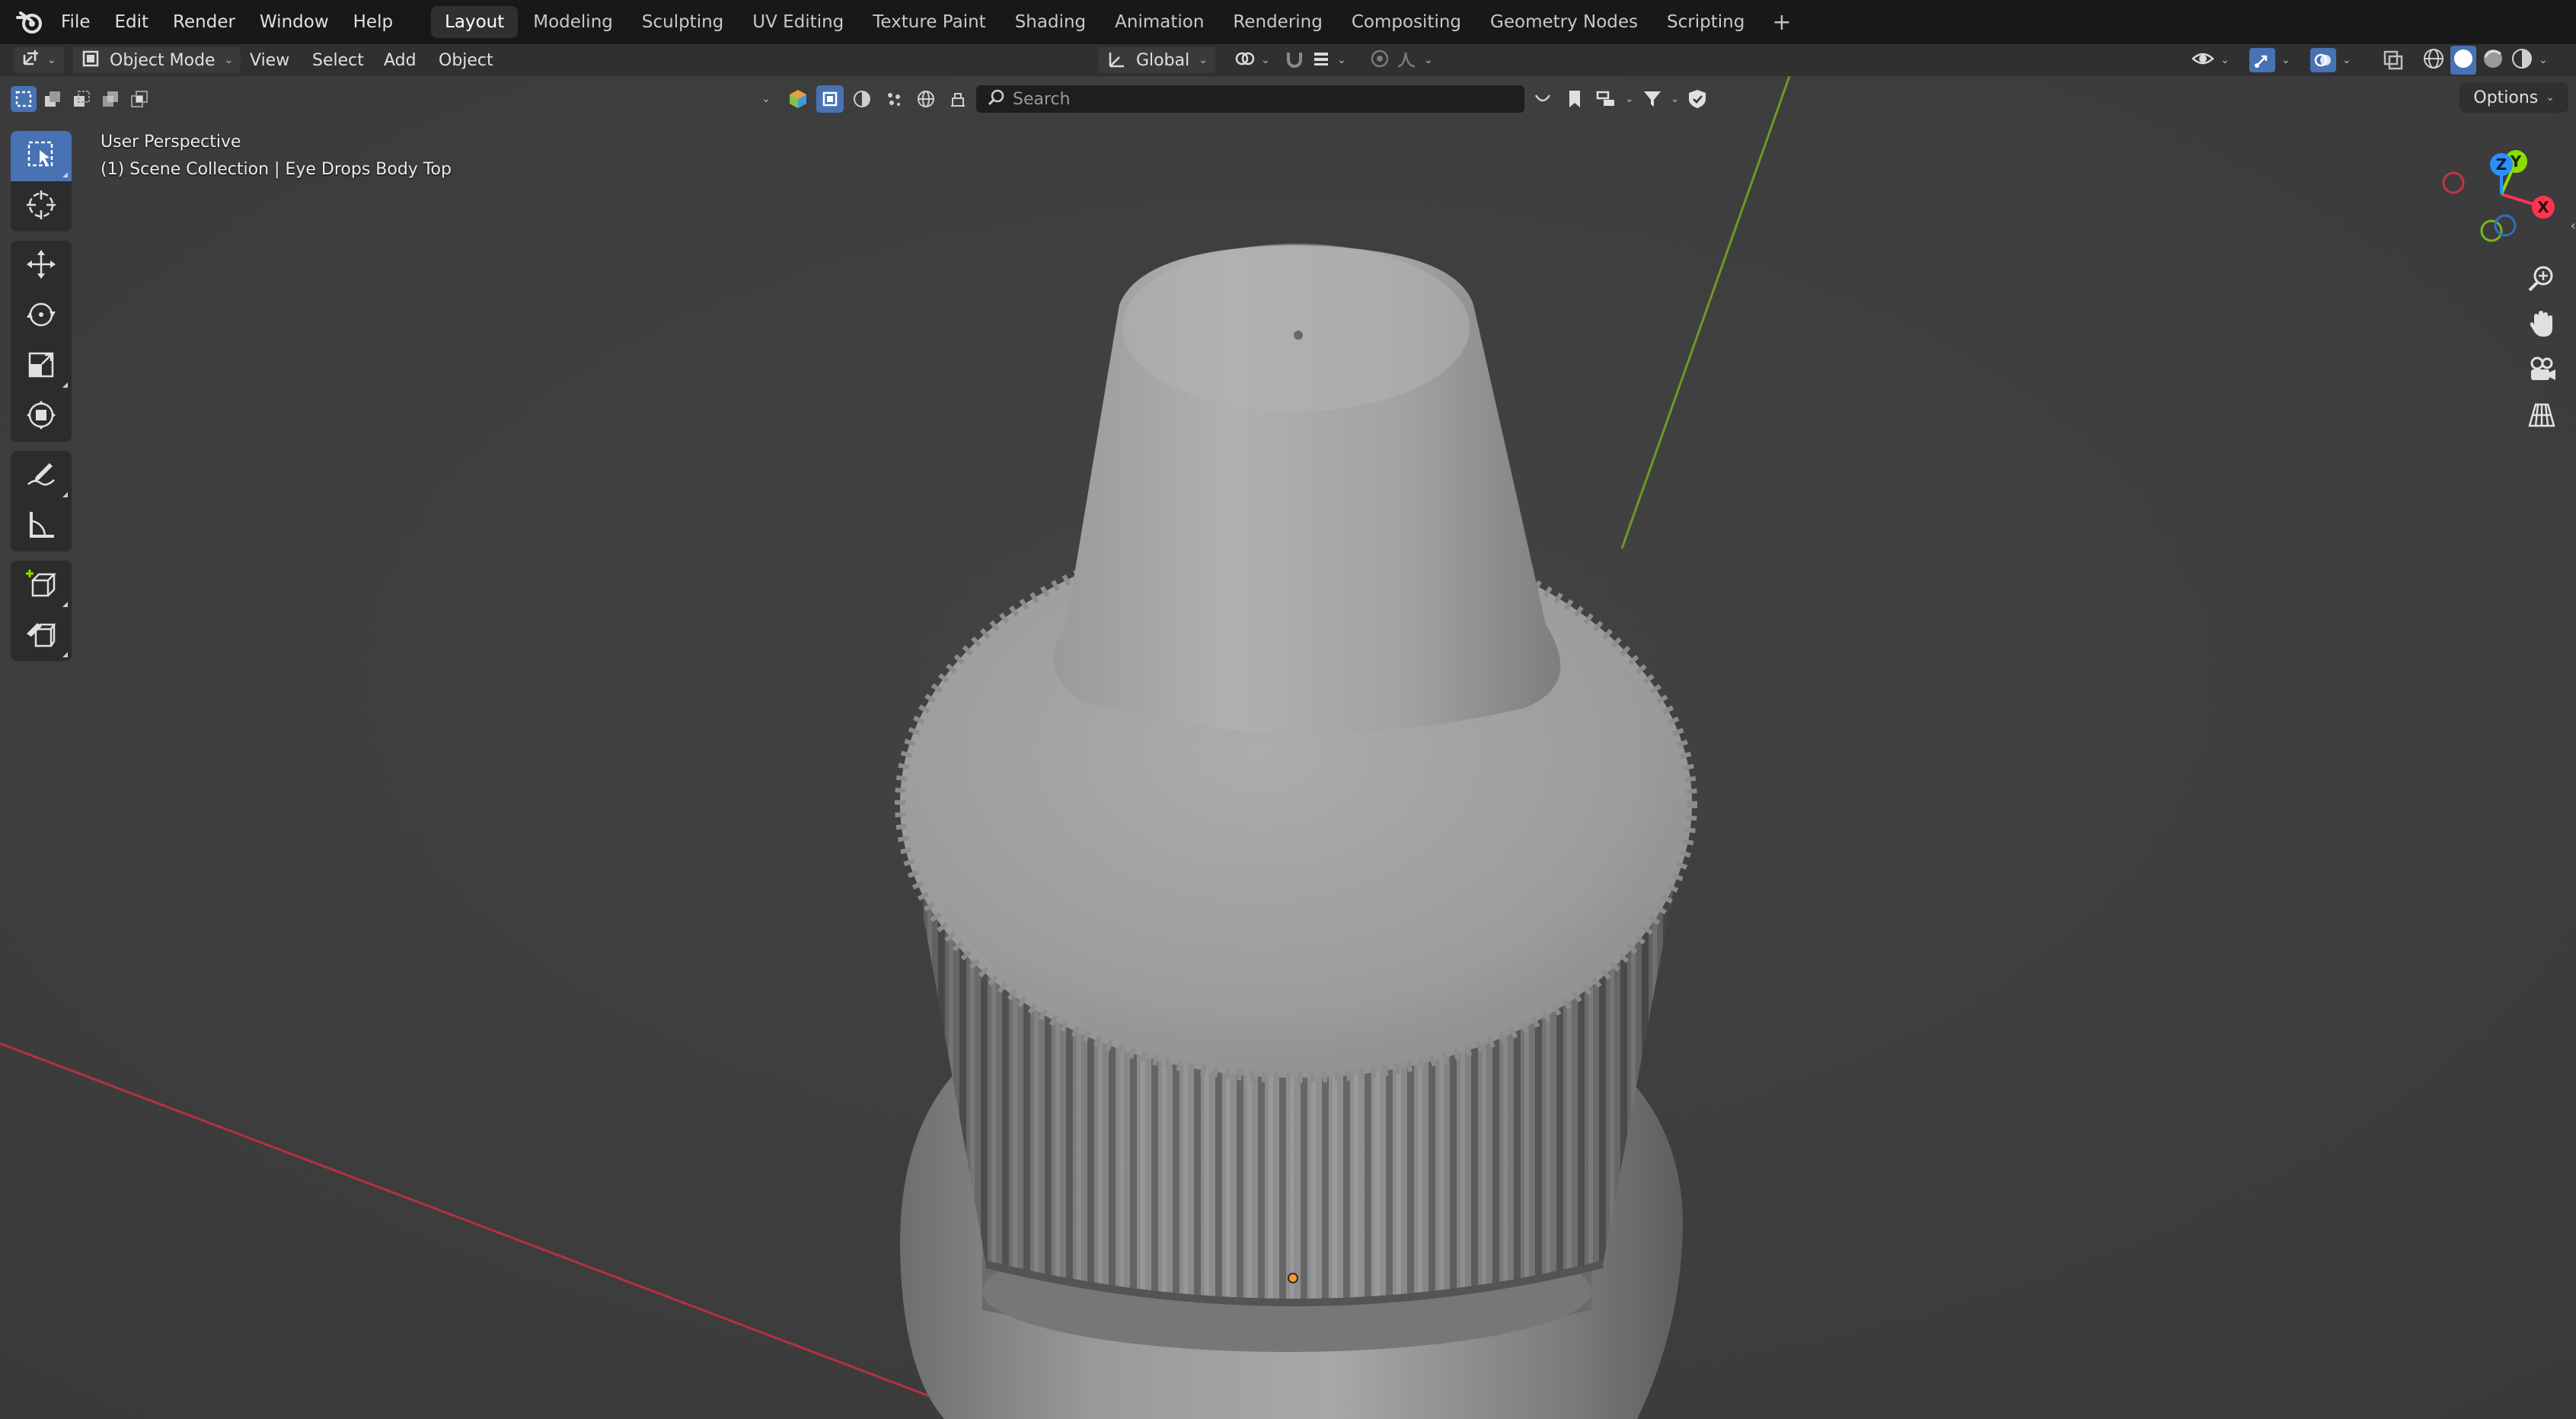  I want to click on select-intersect-mode-icon, so click(139, 99).